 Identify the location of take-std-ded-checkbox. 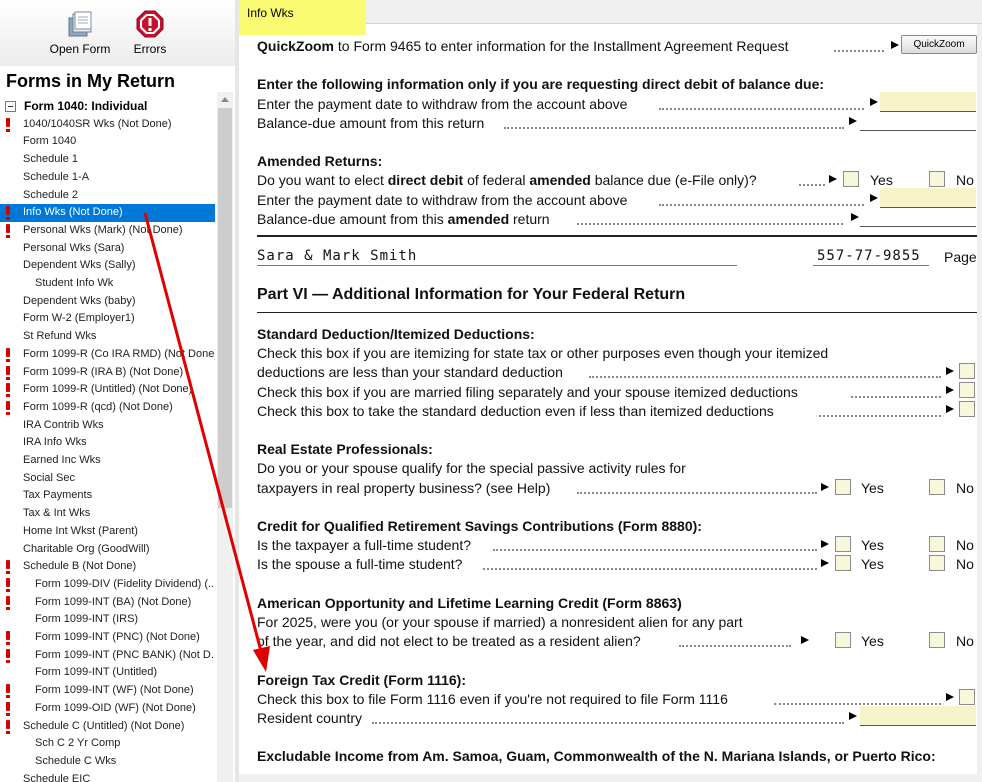
(967, 409).